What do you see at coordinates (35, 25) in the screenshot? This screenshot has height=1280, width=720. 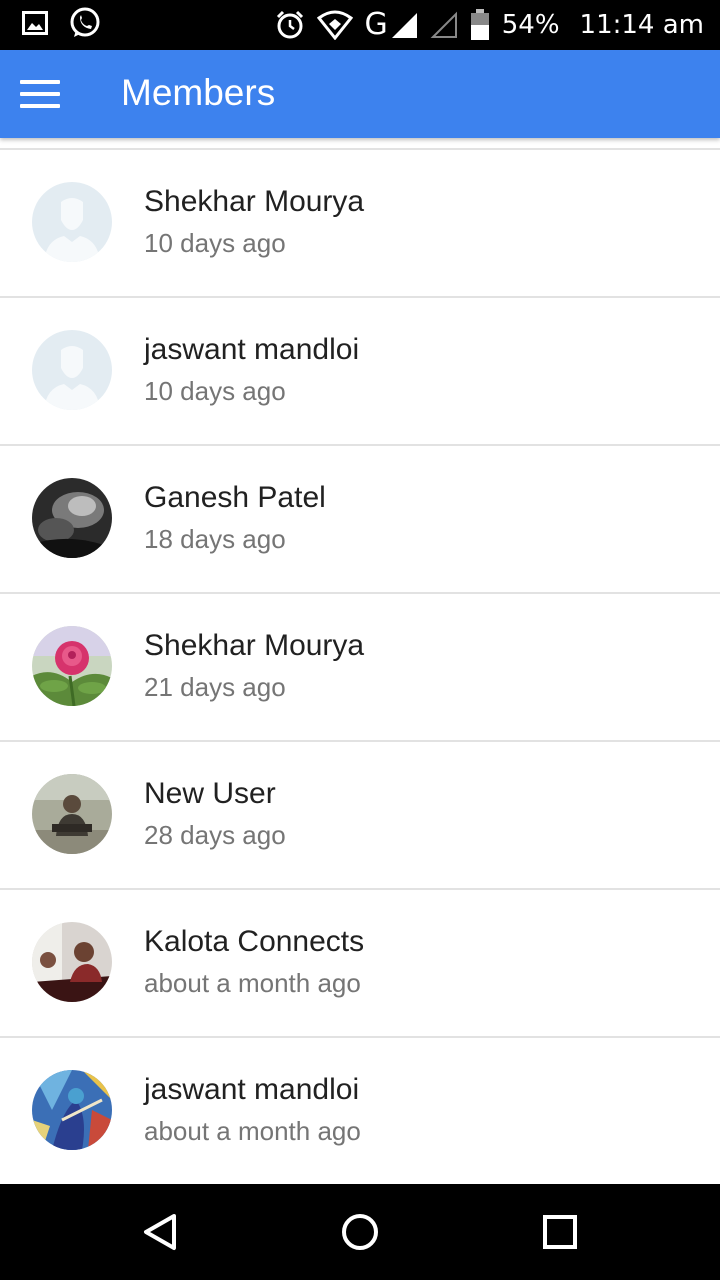 I see `gallery-icon` at bounding box center [35, 25].